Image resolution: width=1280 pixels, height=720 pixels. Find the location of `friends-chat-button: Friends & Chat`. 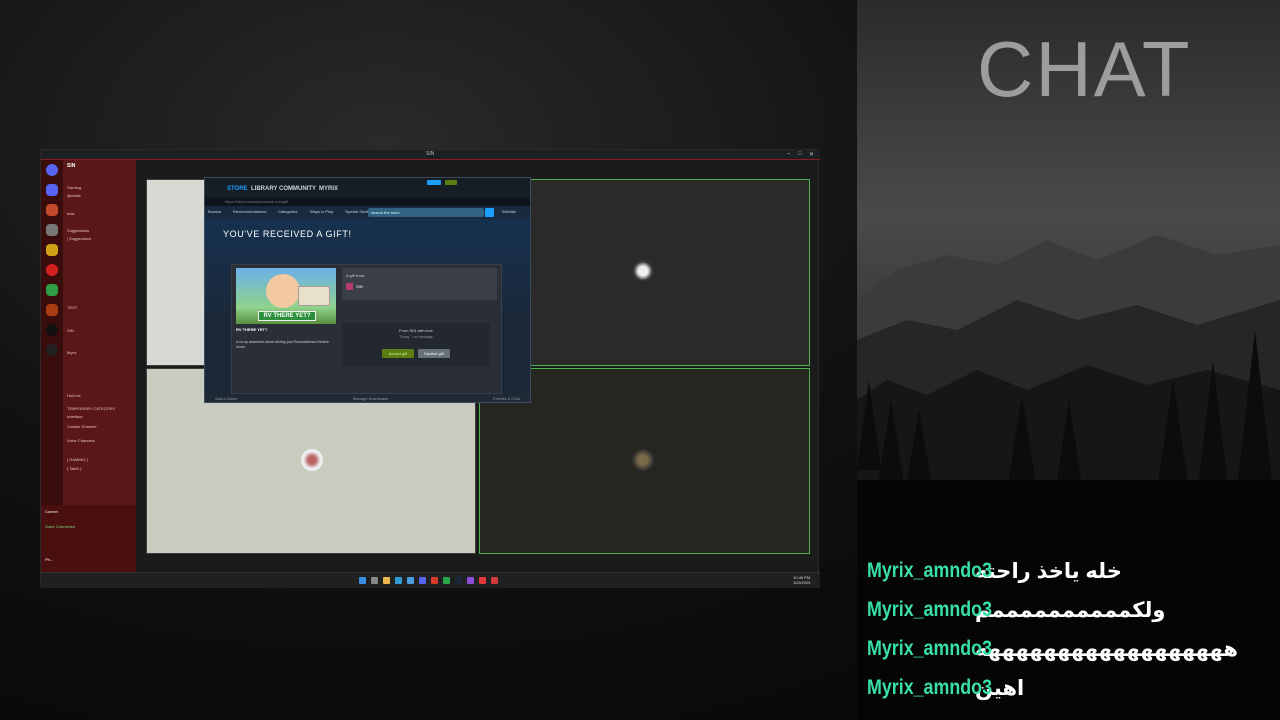

friends-chat-button: Friends & Chat is located at coordinates (506, 398).